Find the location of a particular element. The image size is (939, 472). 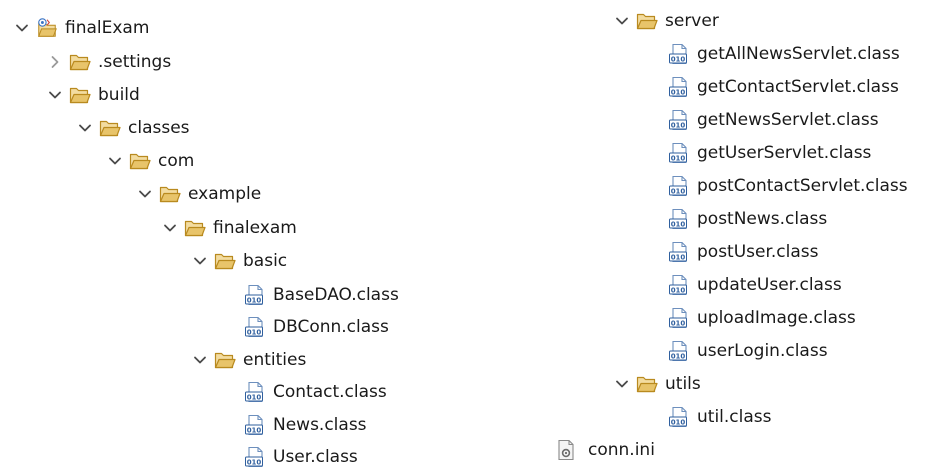

tree-item-label: userLogin.class is located at coordinates (762, 351).